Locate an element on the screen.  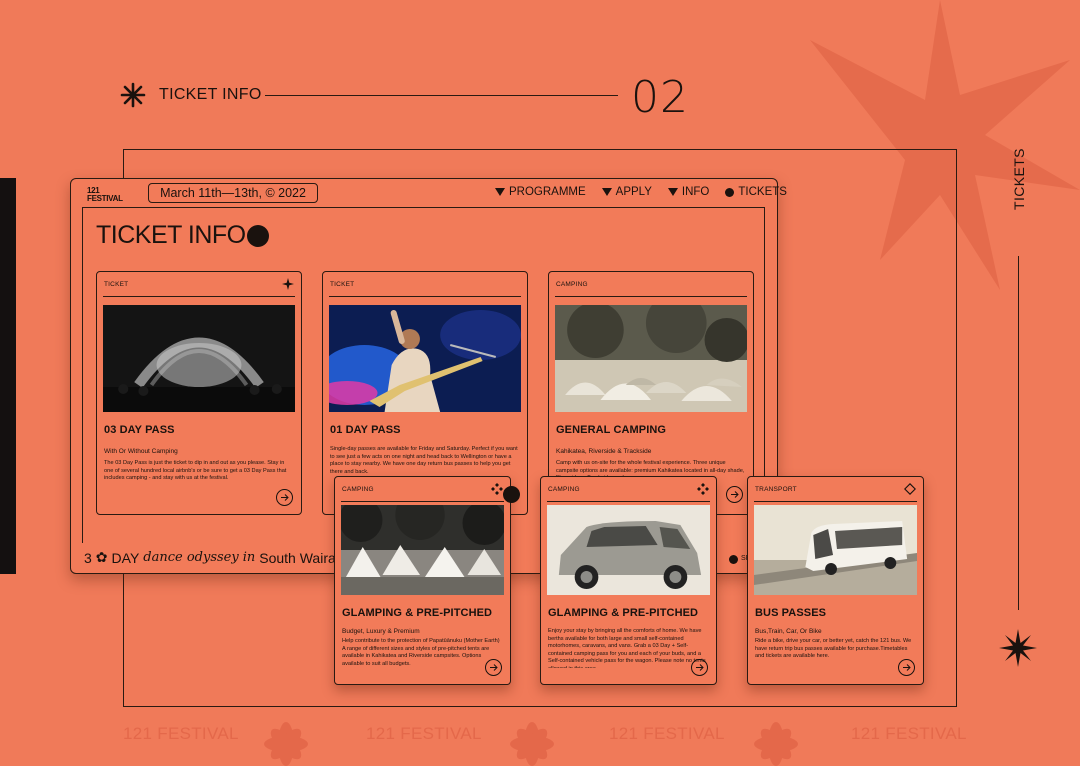
card-subtitle: Budget, Luxury & Premium is located at coordinates (381, 631).